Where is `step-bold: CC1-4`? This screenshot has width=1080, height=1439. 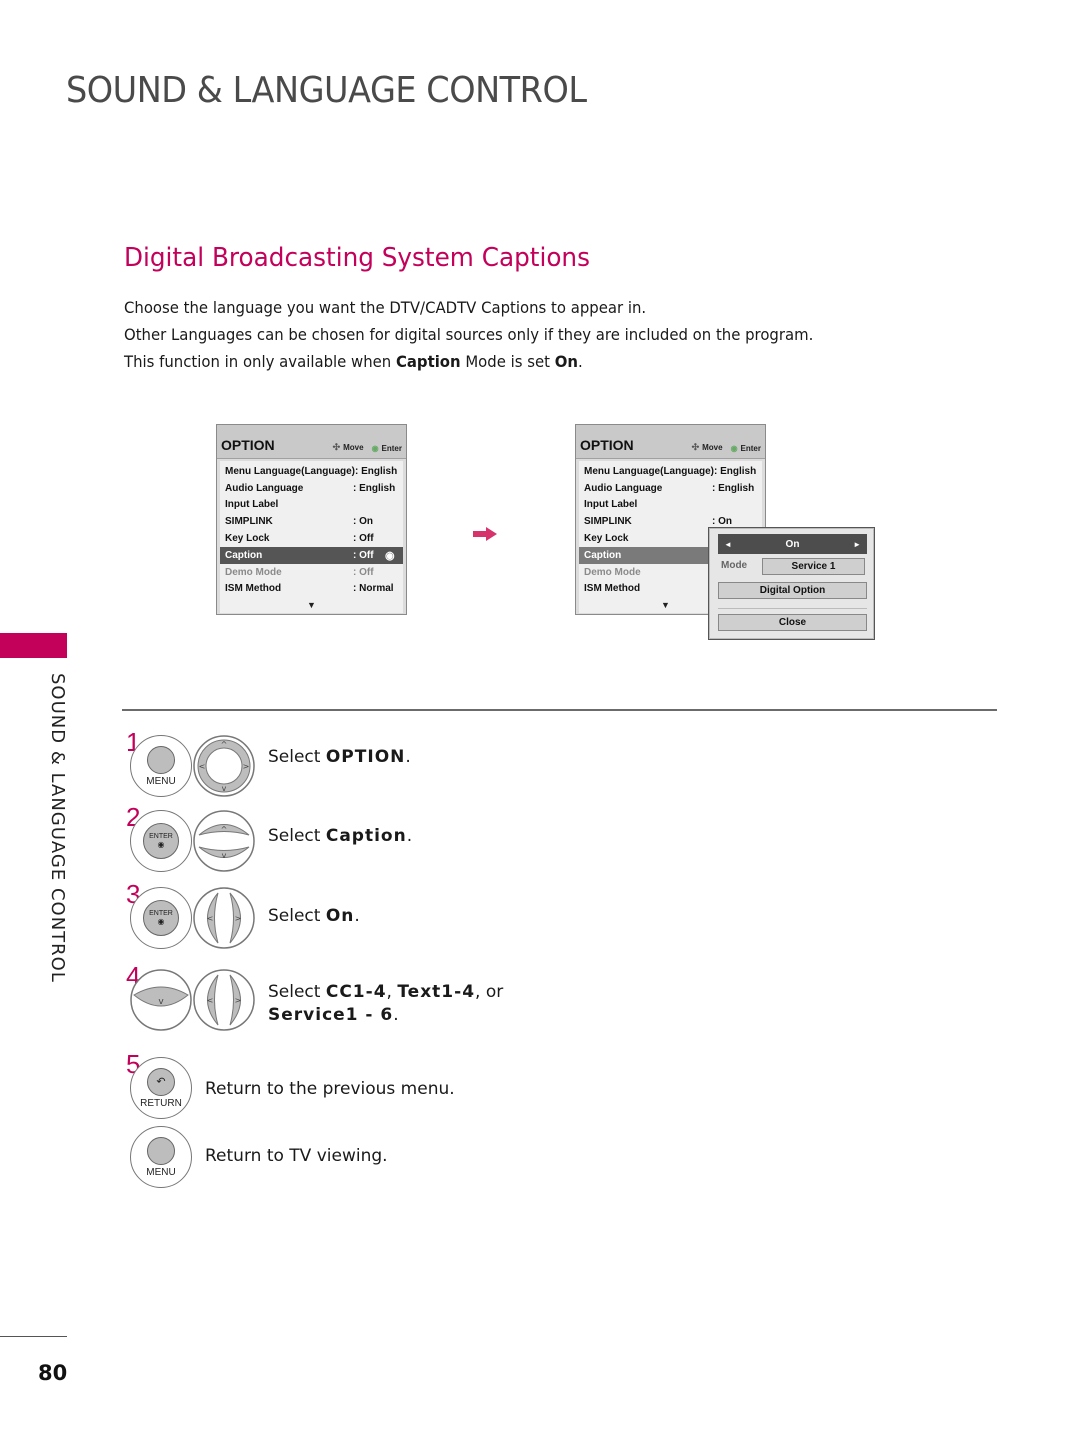 step-bold: CC1-4 is located at coordinates (356, 992).